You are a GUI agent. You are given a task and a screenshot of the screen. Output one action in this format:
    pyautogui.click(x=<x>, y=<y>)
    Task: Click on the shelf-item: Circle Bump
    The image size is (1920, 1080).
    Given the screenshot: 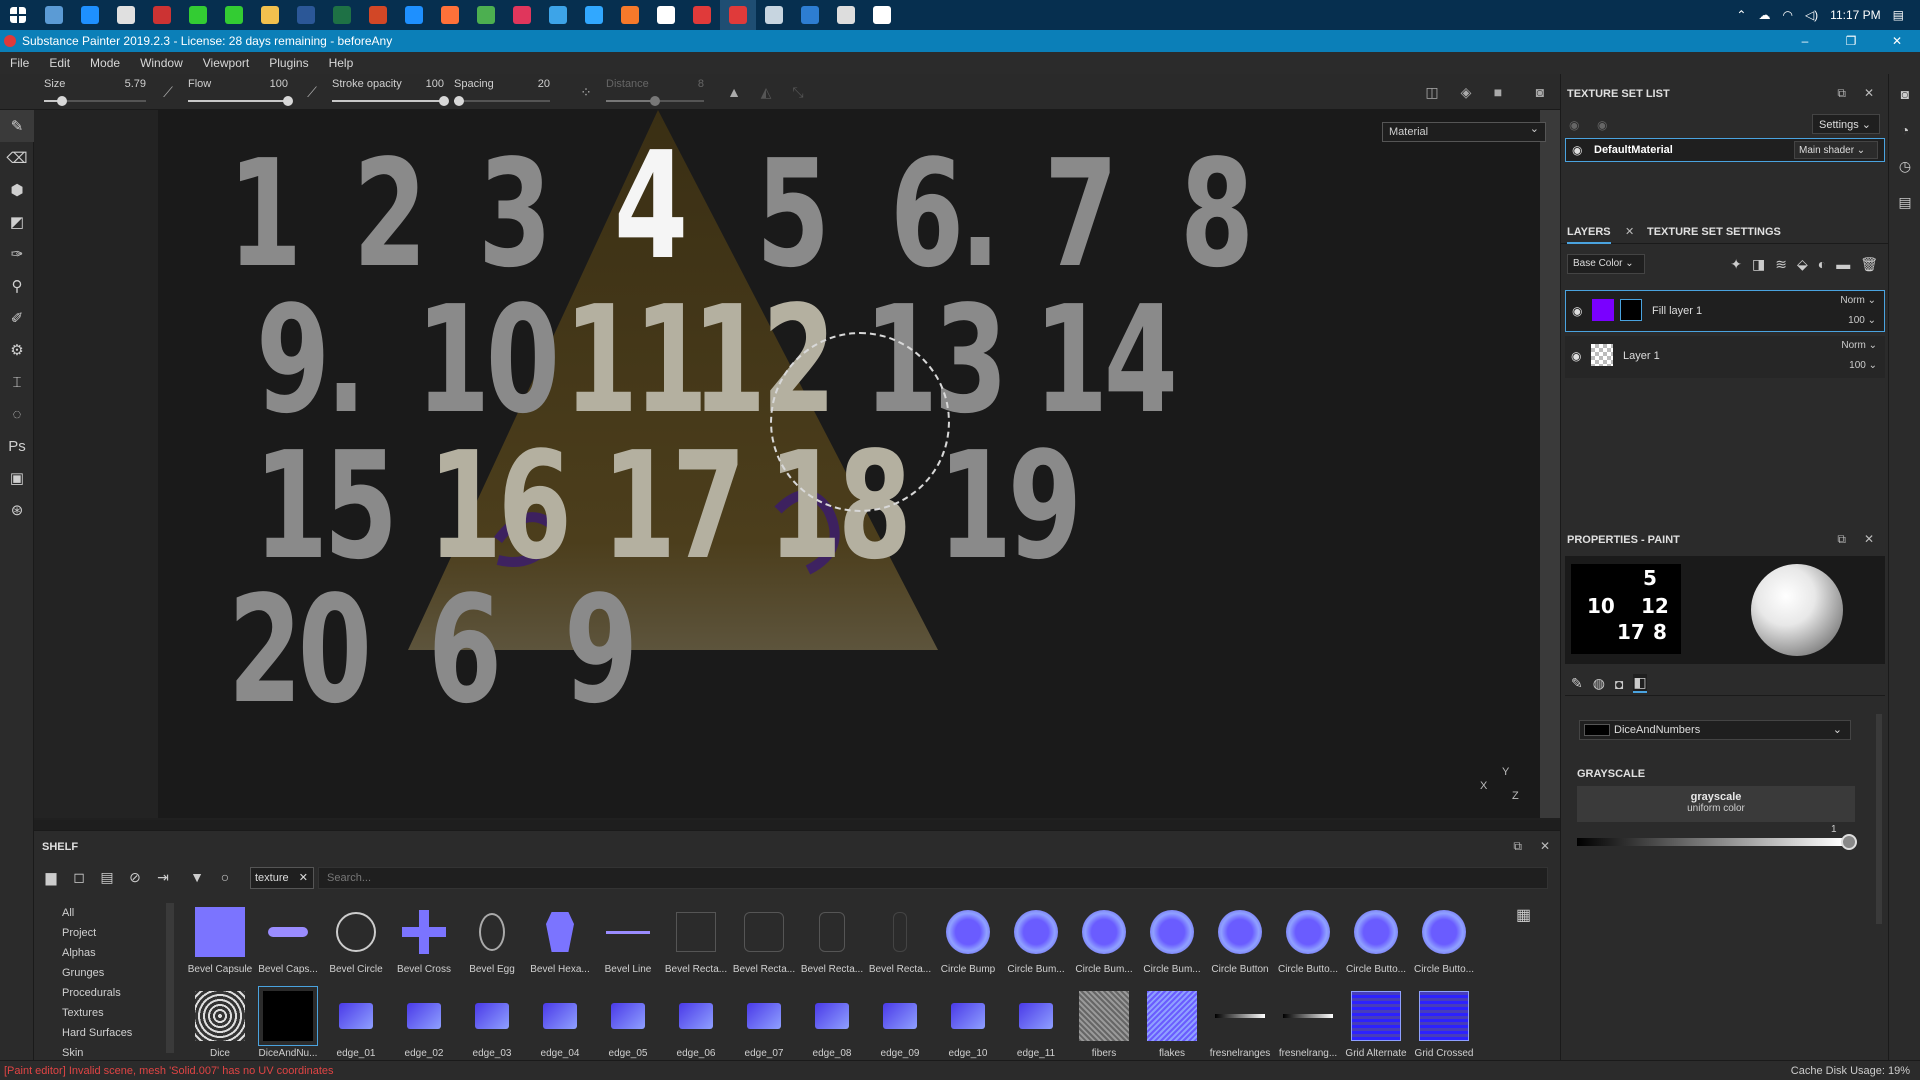 What is the action you would take?
    pyautogui.click(x=968, y=942)
    